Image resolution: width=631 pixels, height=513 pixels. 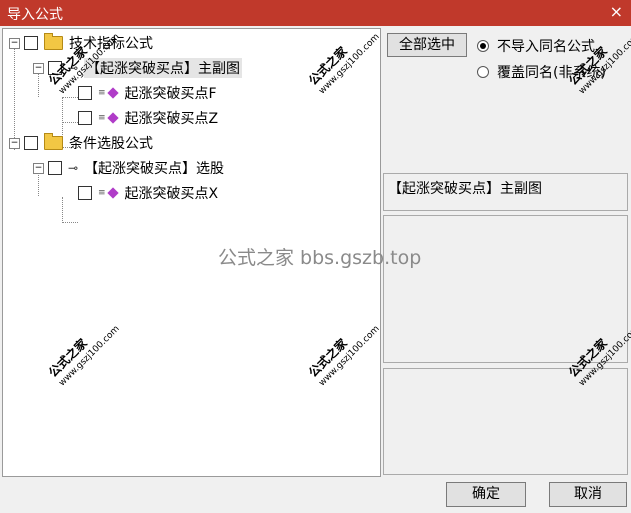 I want to click on tree-item-formula-z: ≡ 起涨突破买点Z, so click(x=148, y=118).